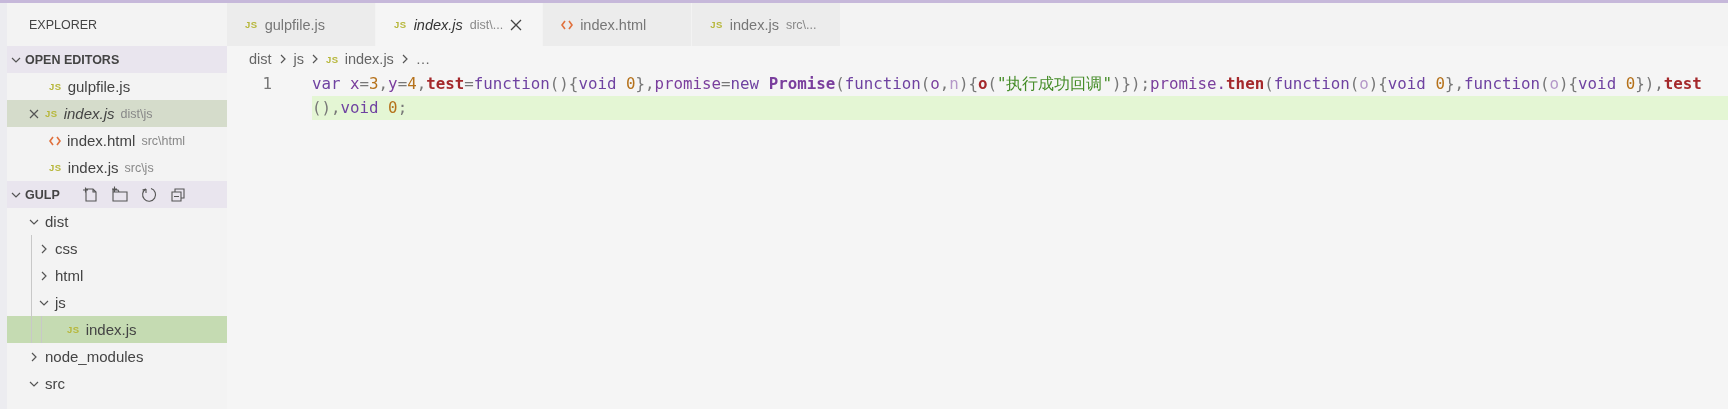  Describe the element at coordinates (117, 167) in the screenshot. I see `open-editor-item: JS index.js src\js` at that location.